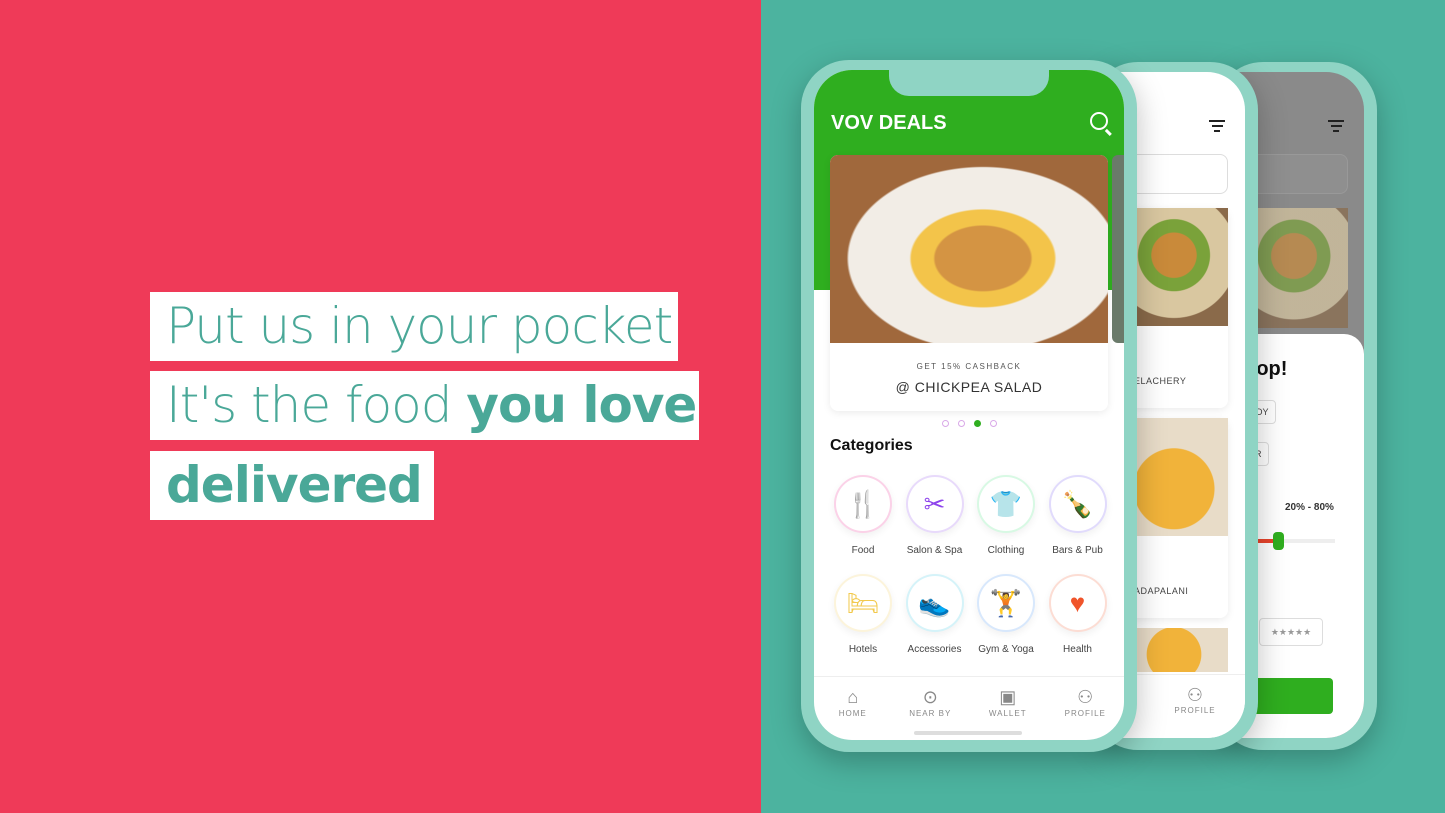 The width and height of the screenshot is (1445, 813). I want to click on category-label: Food, so click(863, 550).